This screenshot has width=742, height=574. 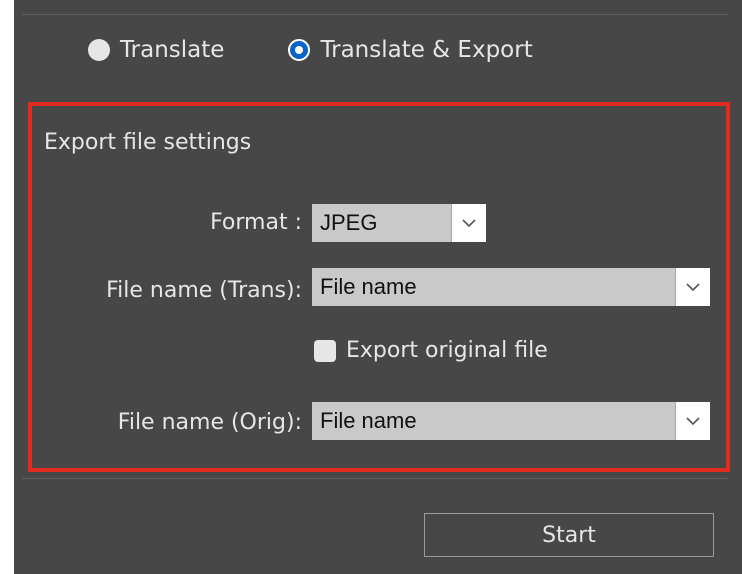 I want to click on radio-unselected-icon, so click(x=99, y=50).